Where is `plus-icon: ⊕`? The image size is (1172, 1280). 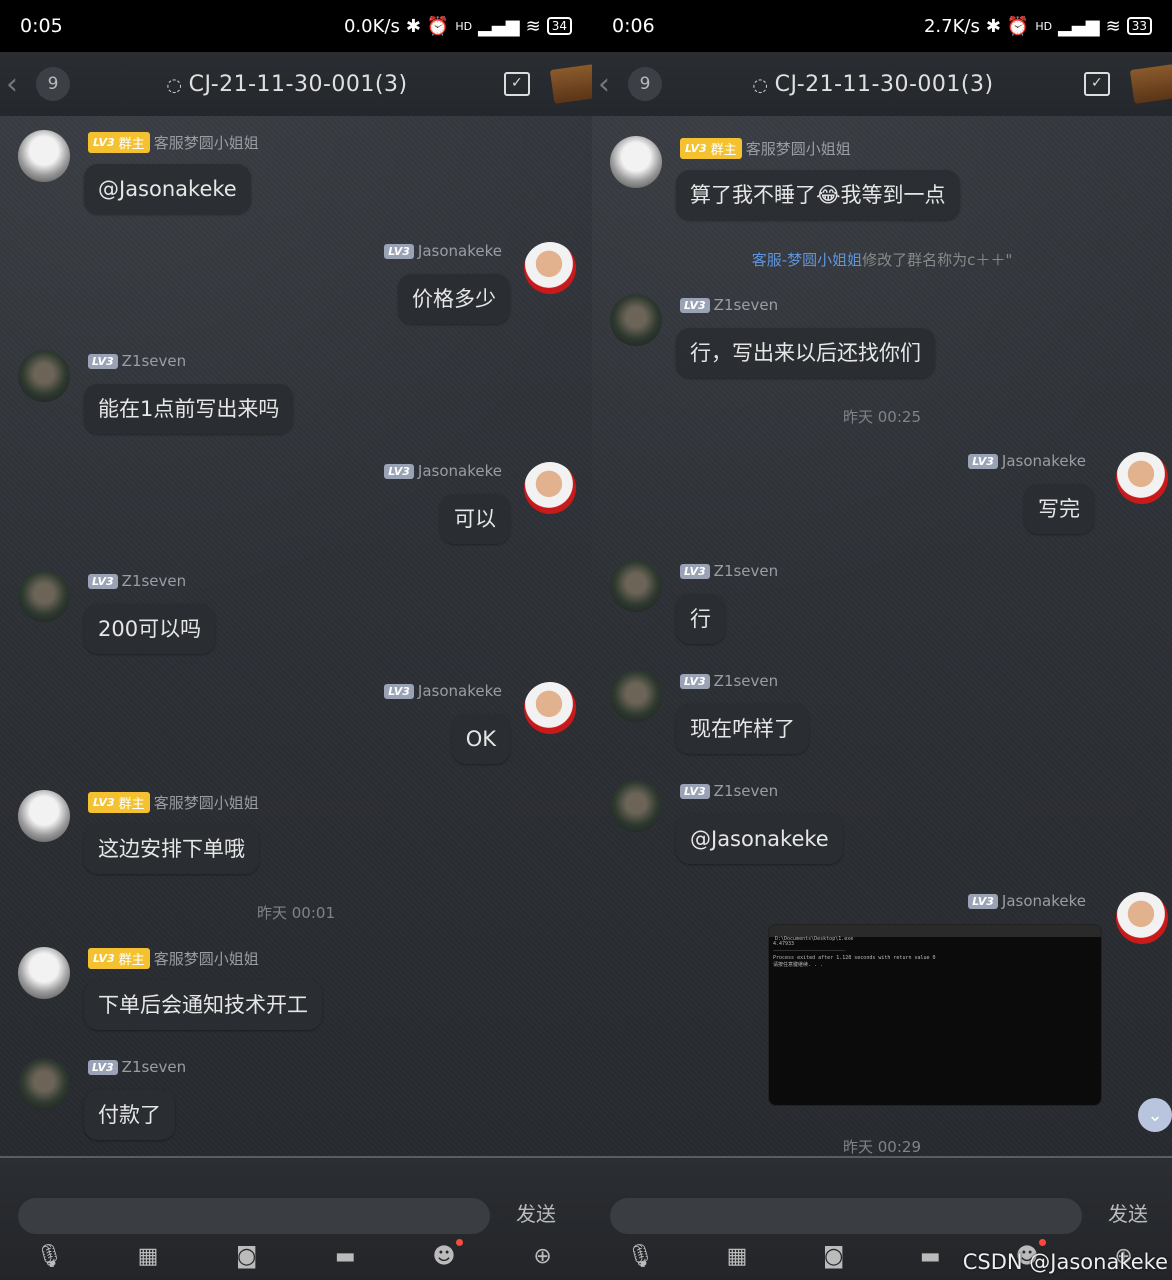 plus-icon: ⊕ is located at coordinates (543, 1256).